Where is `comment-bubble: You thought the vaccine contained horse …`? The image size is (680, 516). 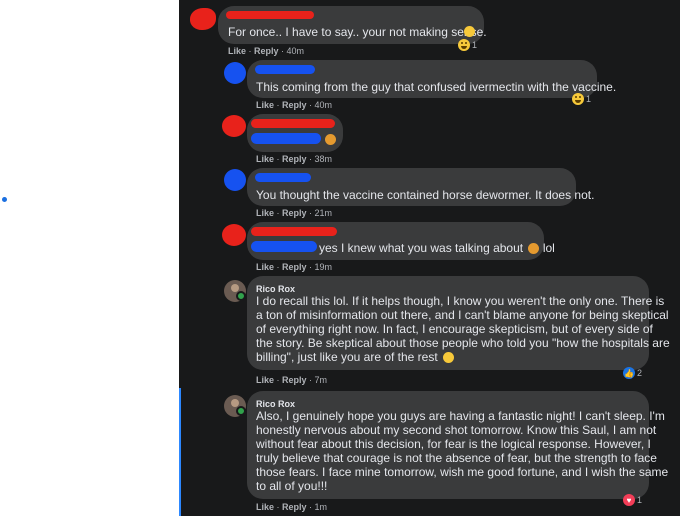 comment-bubble: You thought the vaccine contained horse … is located at coordinates (420, 187).